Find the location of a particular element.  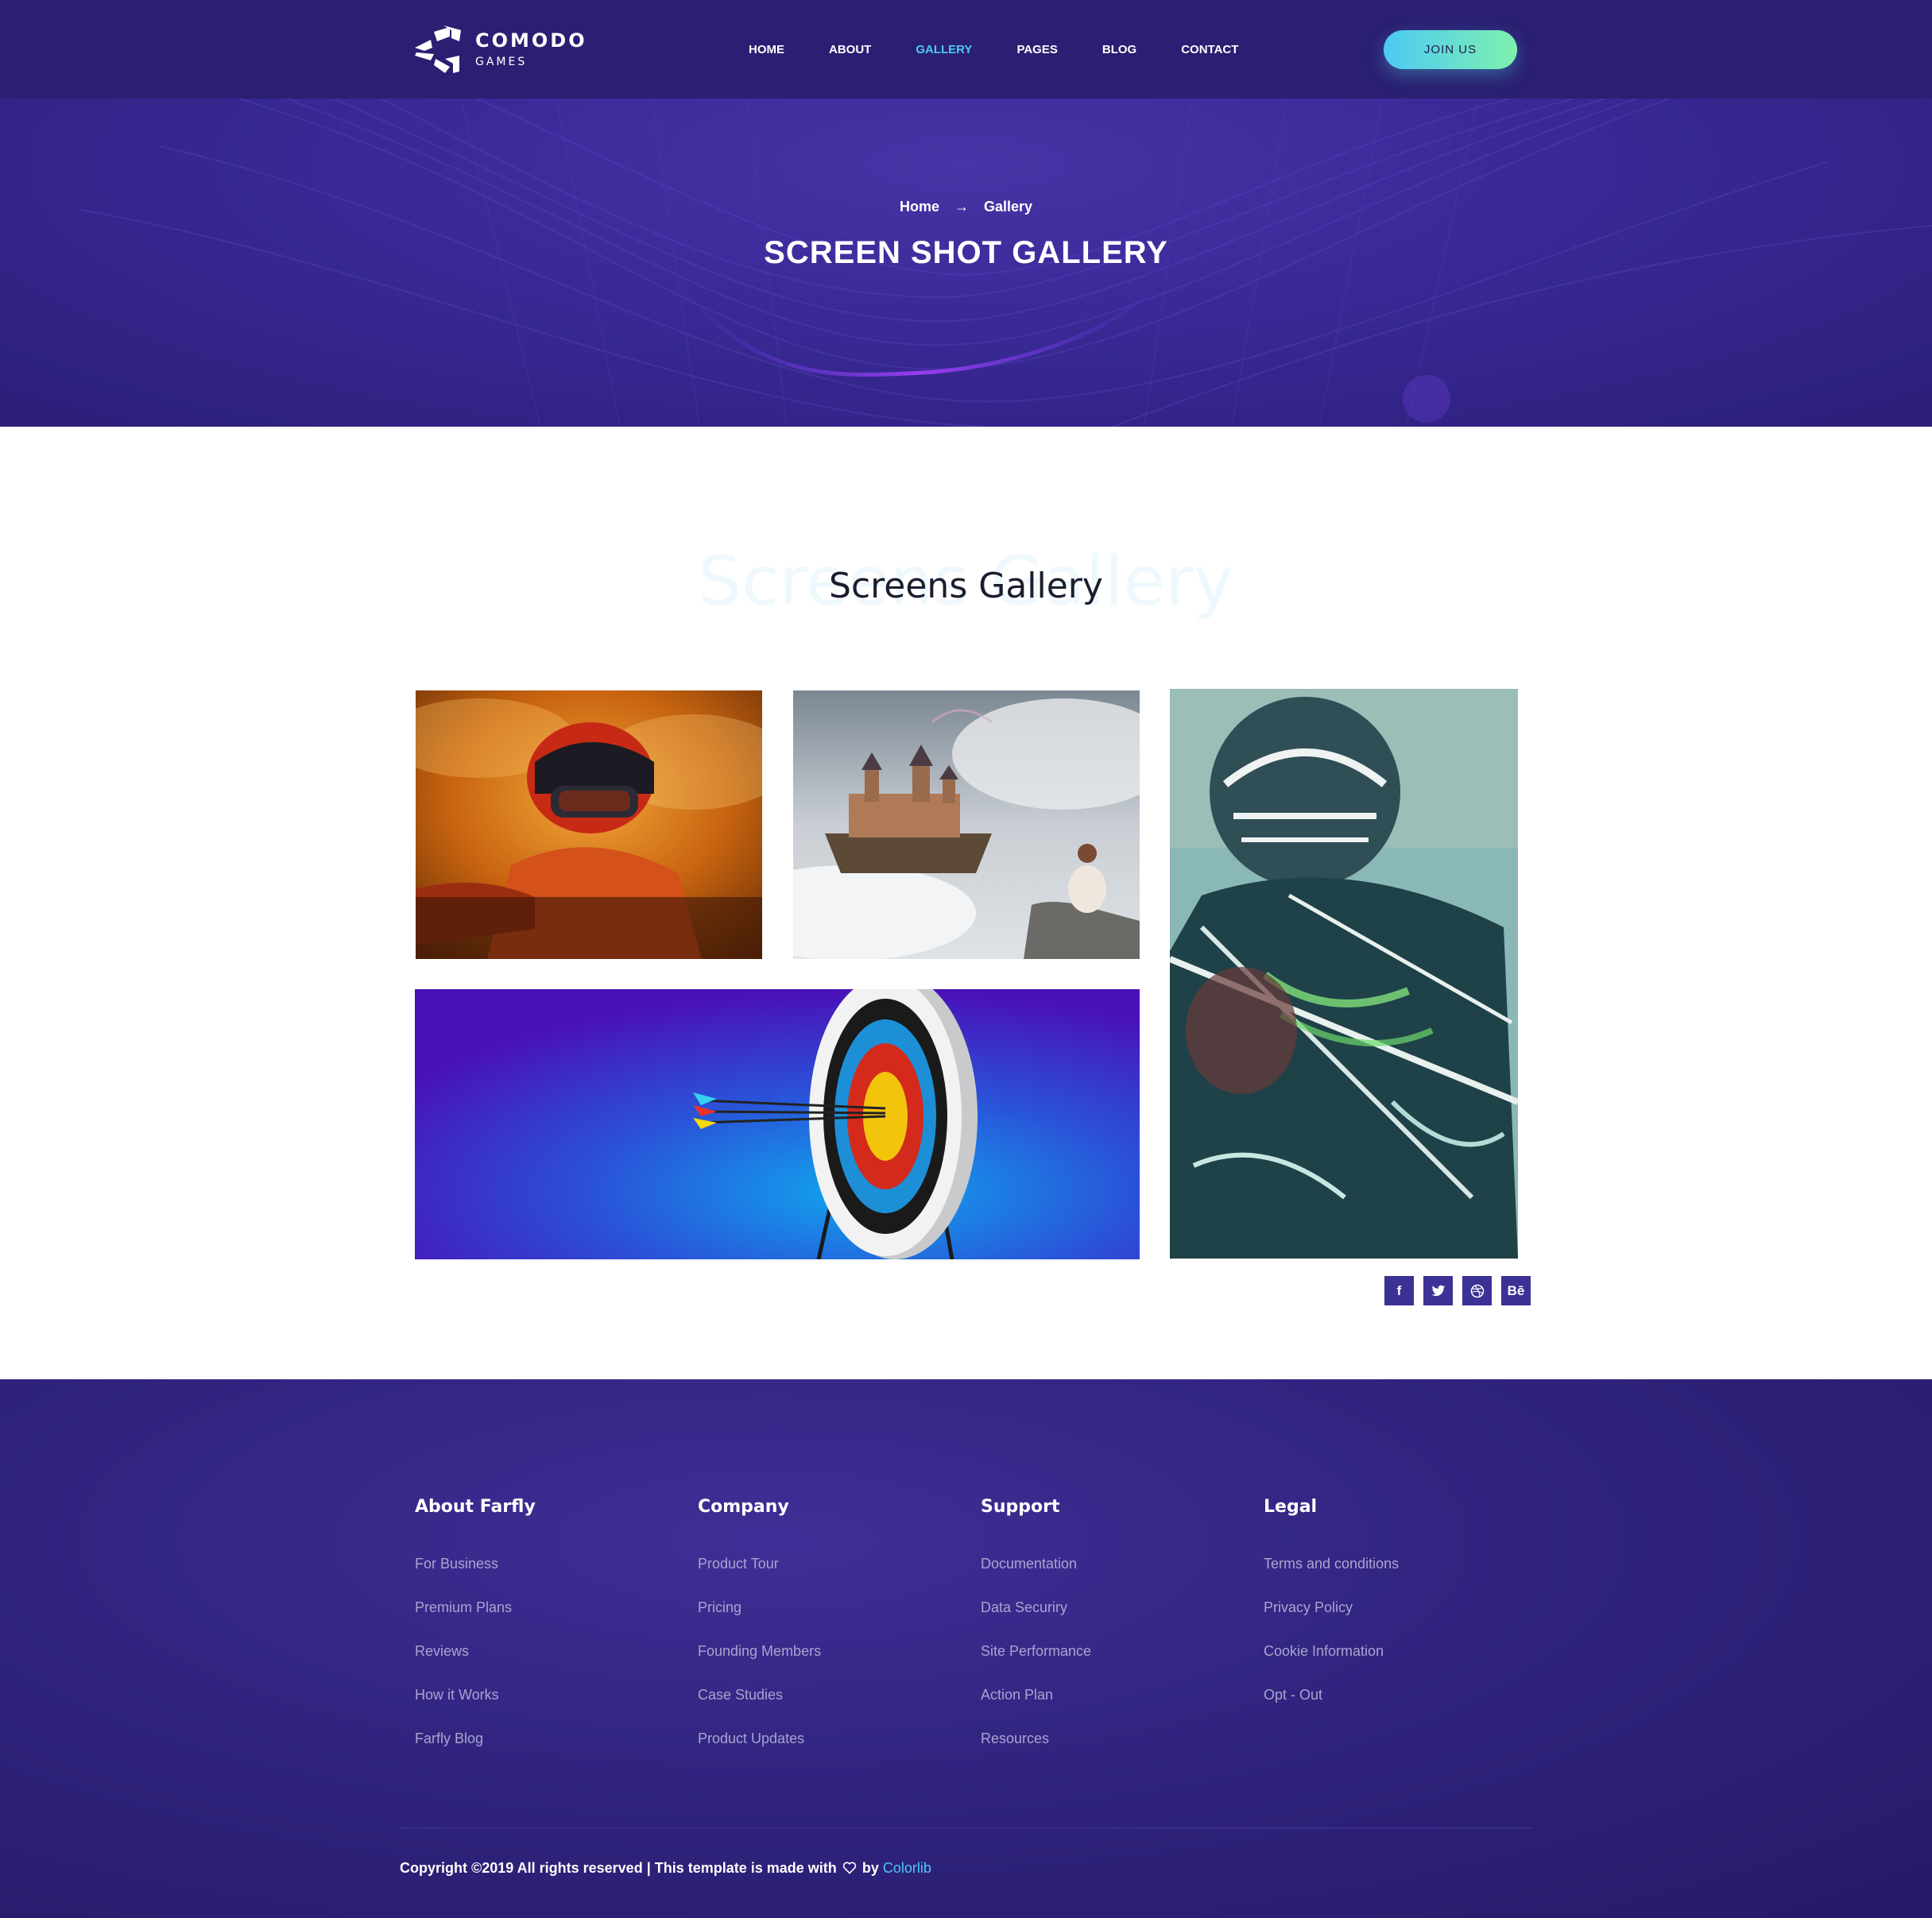

footer-link: Terms and conditions is located at coordinates (1331, 1577).